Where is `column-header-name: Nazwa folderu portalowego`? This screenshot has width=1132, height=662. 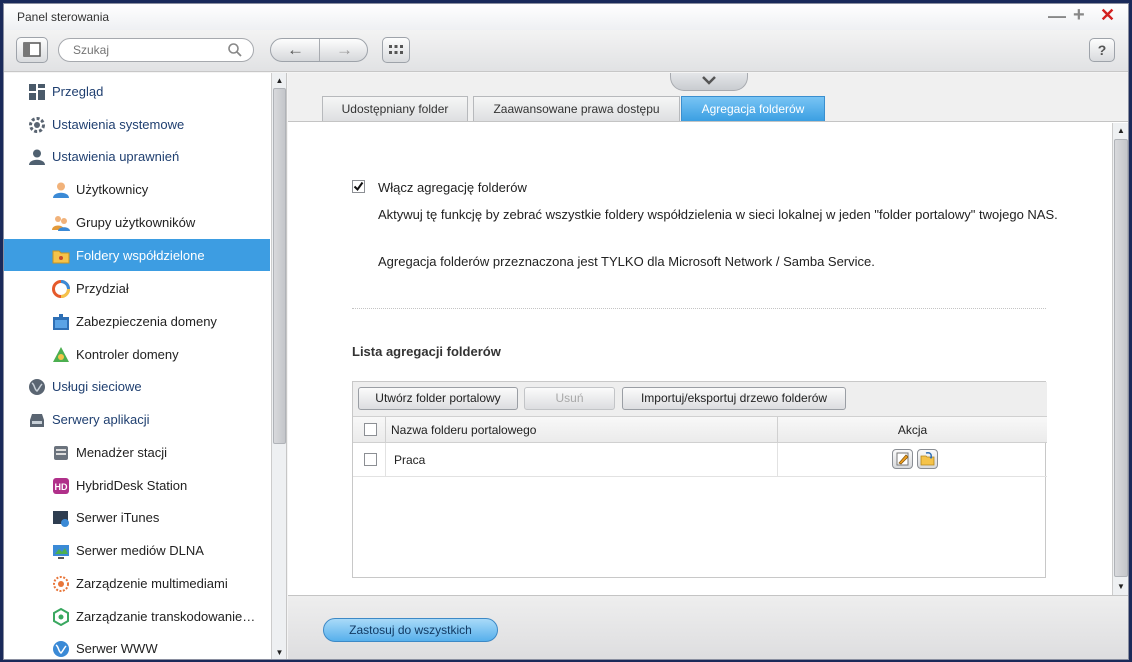
column-header-name: Nazwa folderu portalowego is located at coordinates (463, 430).